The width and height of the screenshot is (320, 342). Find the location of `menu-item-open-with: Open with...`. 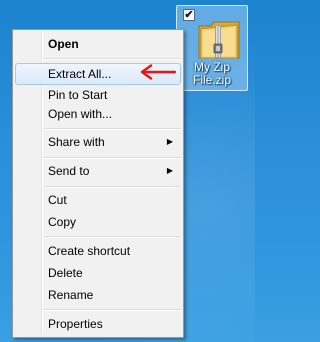

menu-item-open-with: Open with... is located at coordinates (98, 115).